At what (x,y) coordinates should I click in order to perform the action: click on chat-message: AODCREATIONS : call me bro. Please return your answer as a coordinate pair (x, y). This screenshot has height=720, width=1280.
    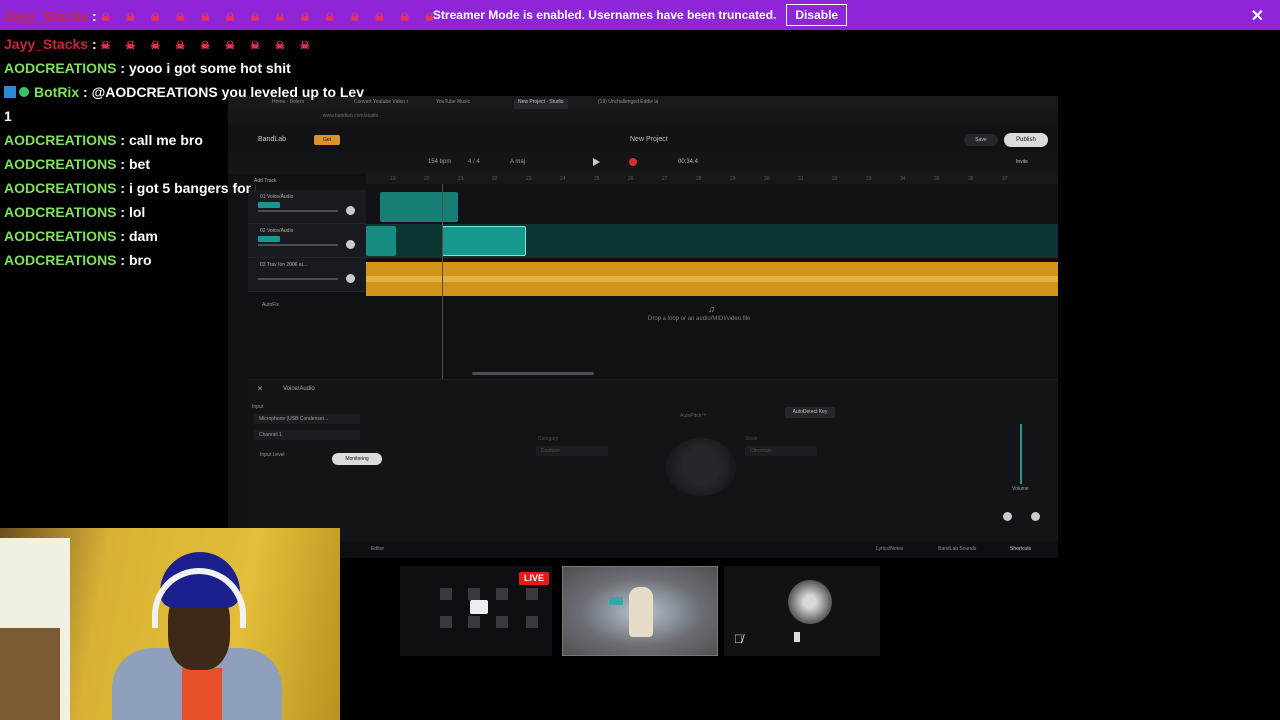
    Looking at the image, I should click on (184, 140).